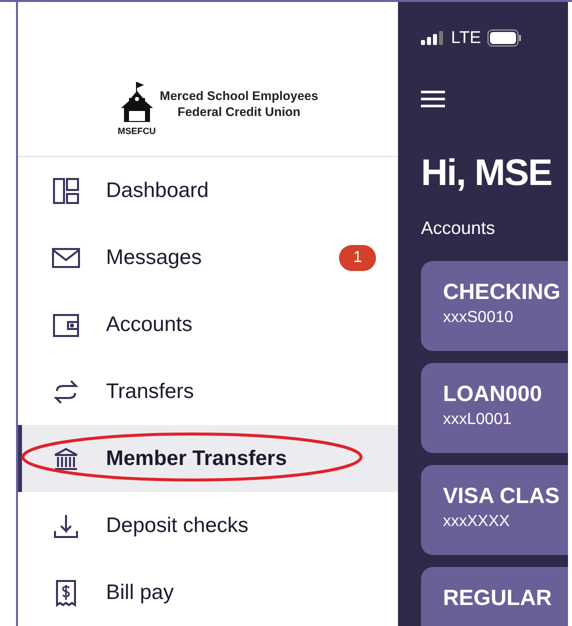 This screenshot has width=572, height=626. What do you see at coordinates (66, 190) in the screenshot?
I see `dashboard-icon` at bounding box center [66, 190].